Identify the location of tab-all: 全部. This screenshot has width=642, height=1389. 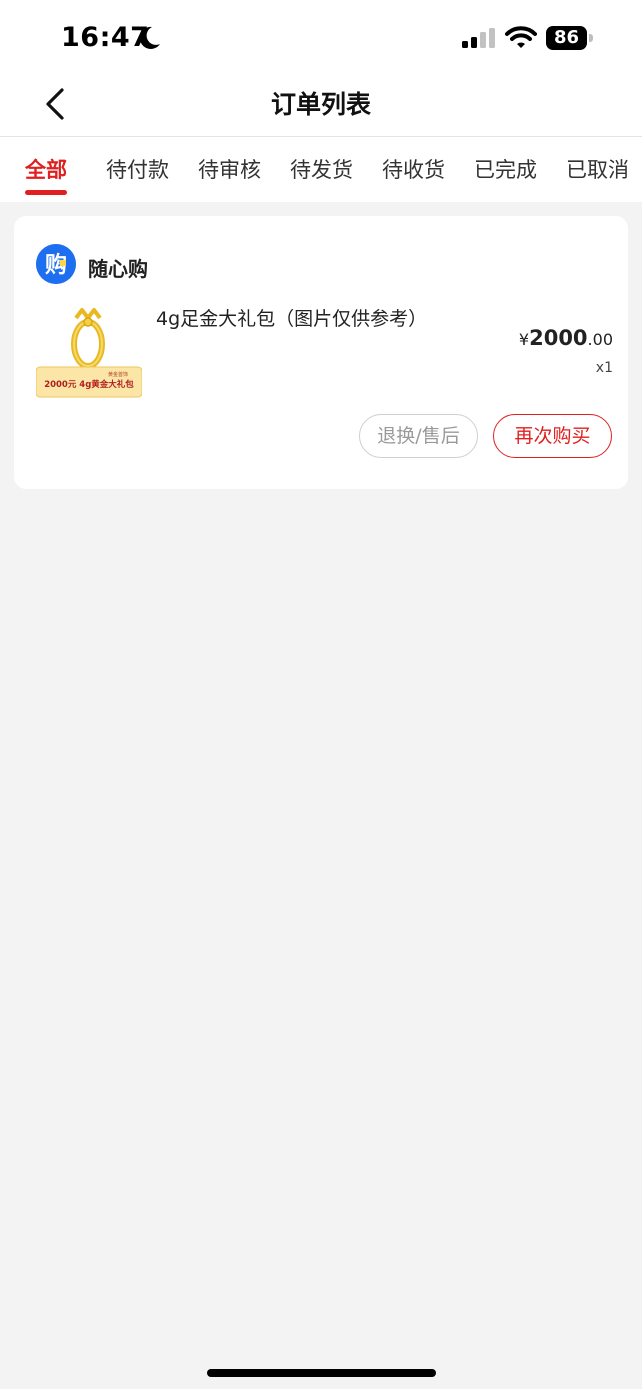
(46, 169).